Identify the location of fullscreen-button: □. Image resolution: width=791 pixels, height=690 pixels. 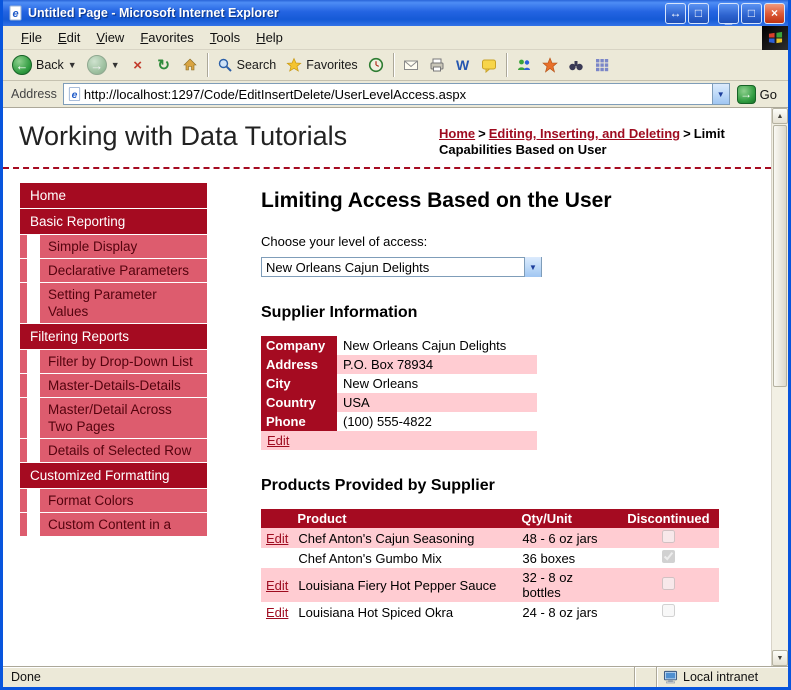
(698, 13).